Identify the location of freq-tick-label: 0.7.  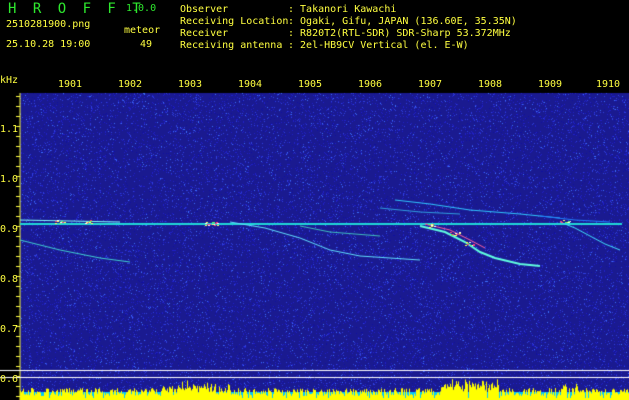
(9, 329).